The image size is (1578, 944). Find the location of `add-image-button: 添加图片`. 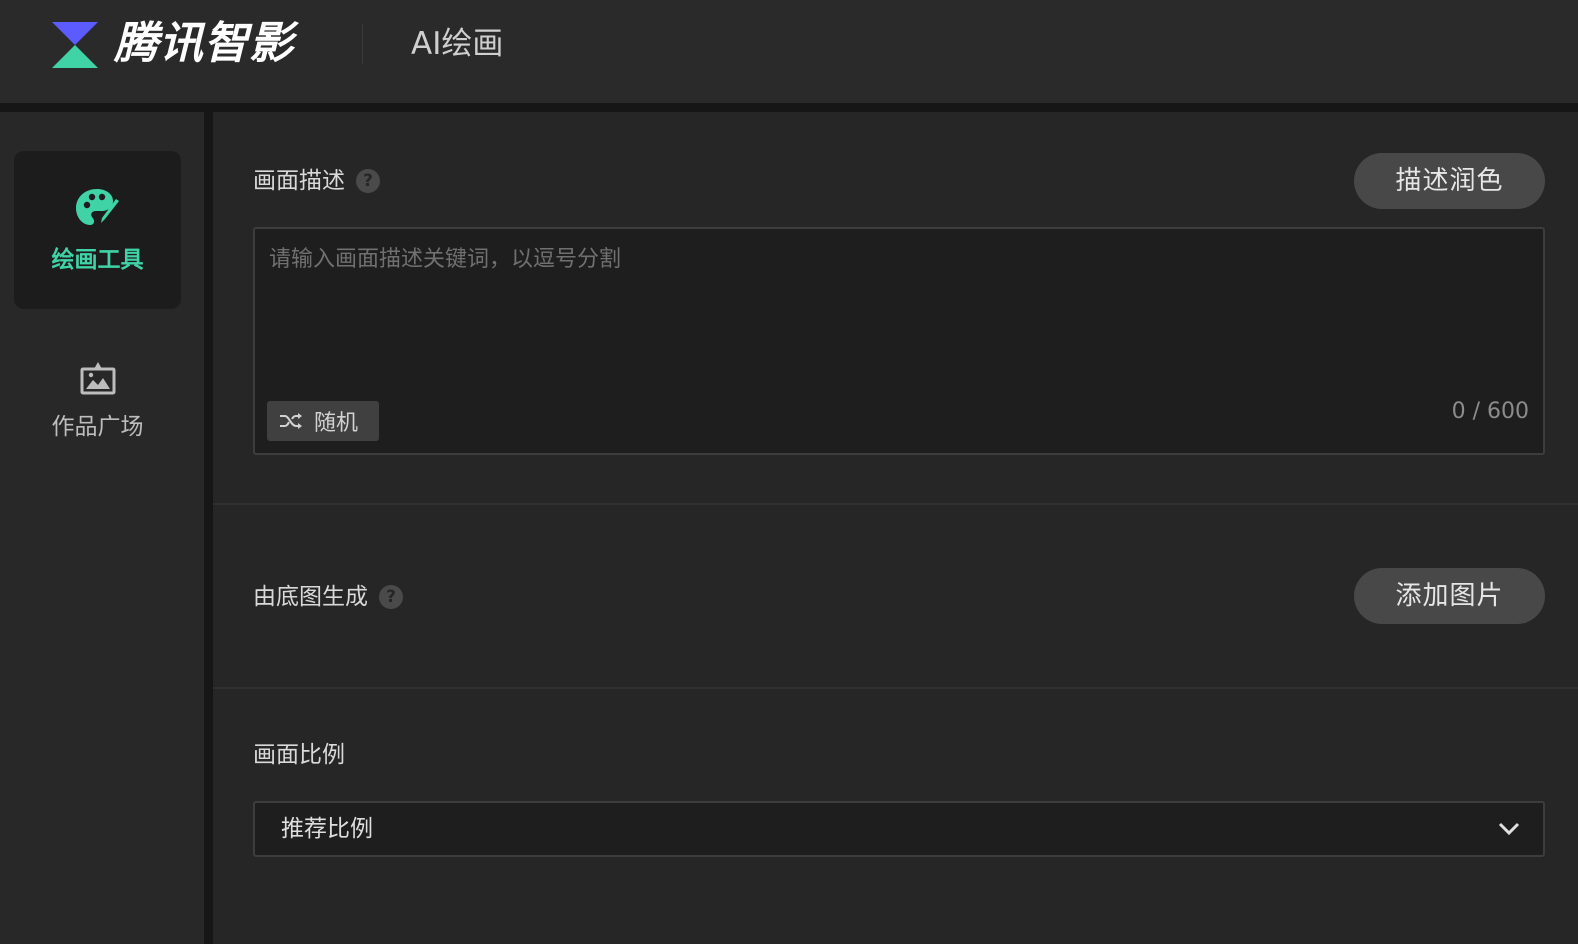

add-image-button: 添加图片 is located at coordinates (1449, 596).